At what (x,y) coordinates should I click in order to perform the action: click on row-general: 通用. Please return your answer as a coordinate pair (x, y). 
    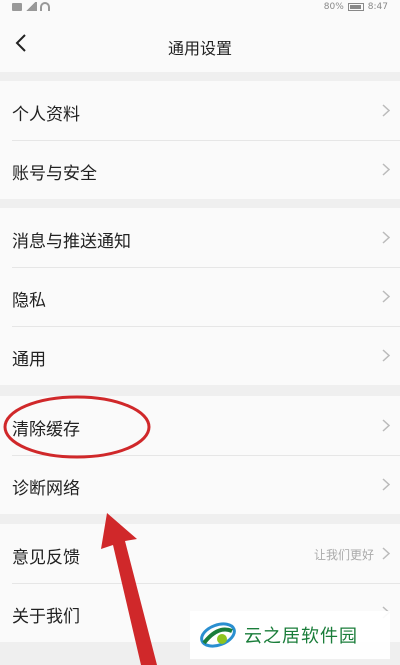
    Looking at the image, I should click on (200, 355).